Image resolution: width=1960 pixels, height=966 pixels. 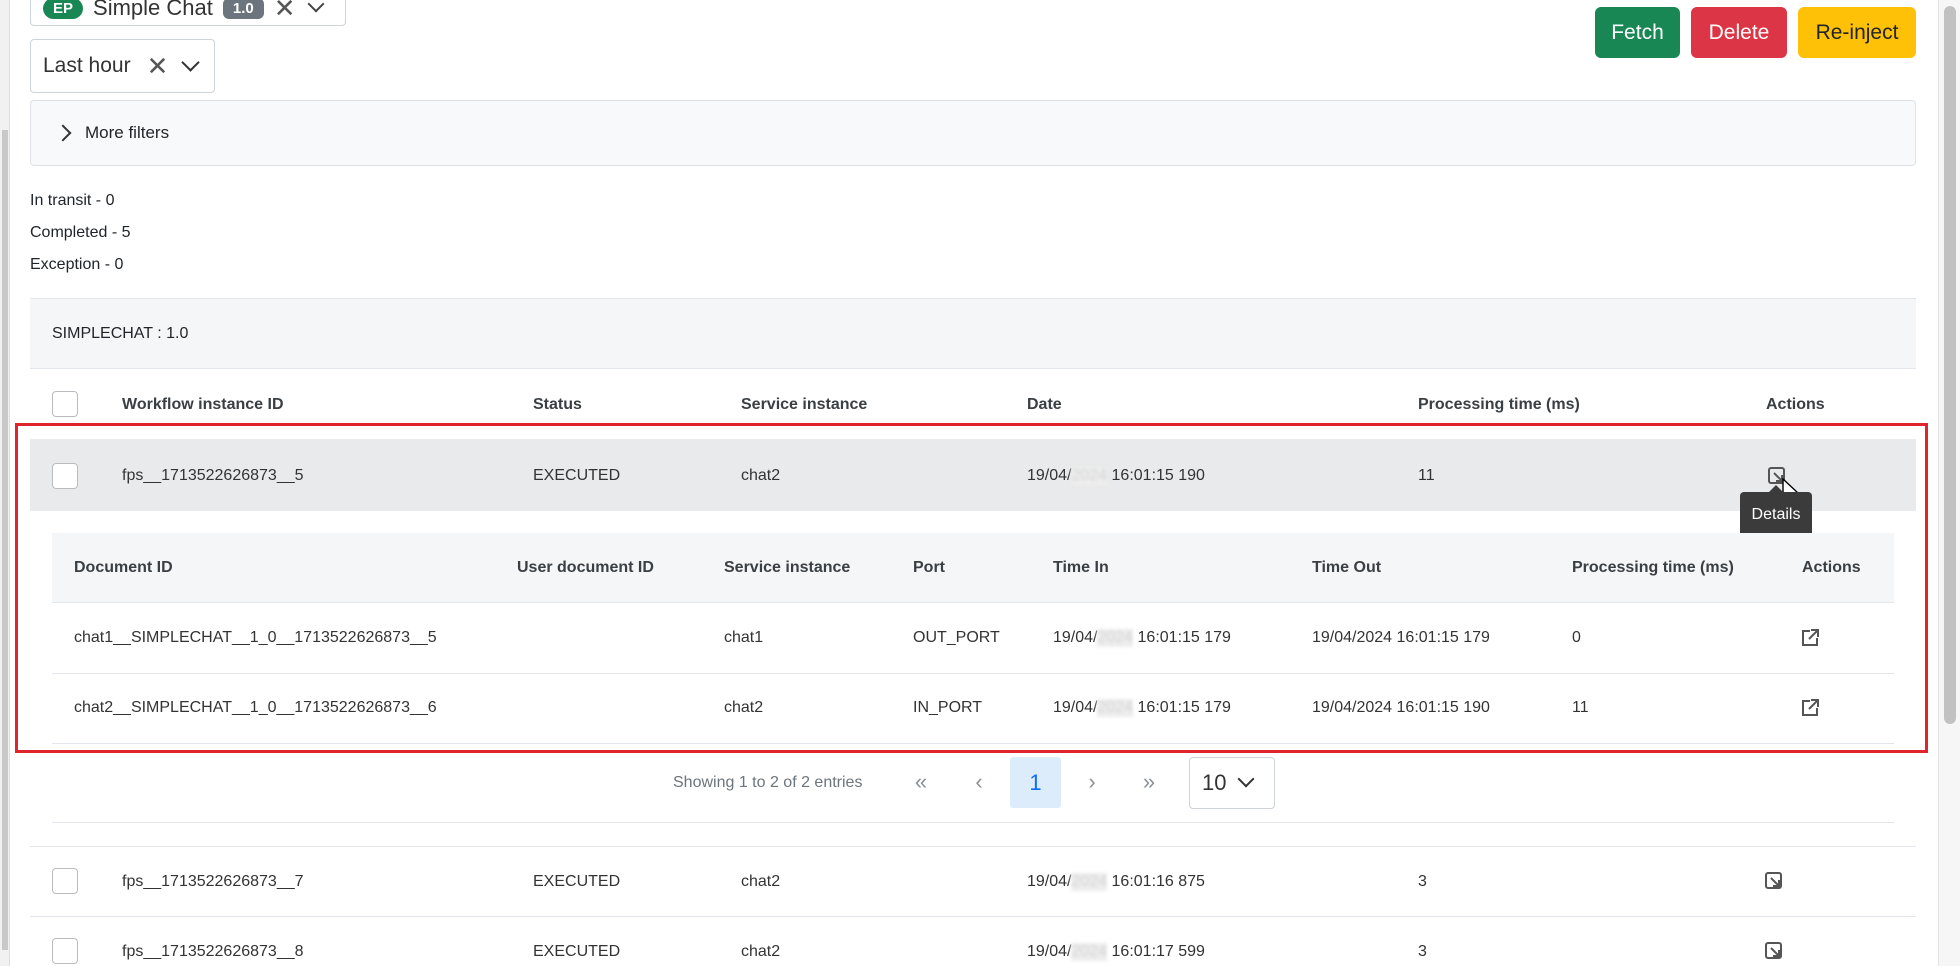 I want to click on doc-col-time-in: Time In, so click(x=1081, y=568).